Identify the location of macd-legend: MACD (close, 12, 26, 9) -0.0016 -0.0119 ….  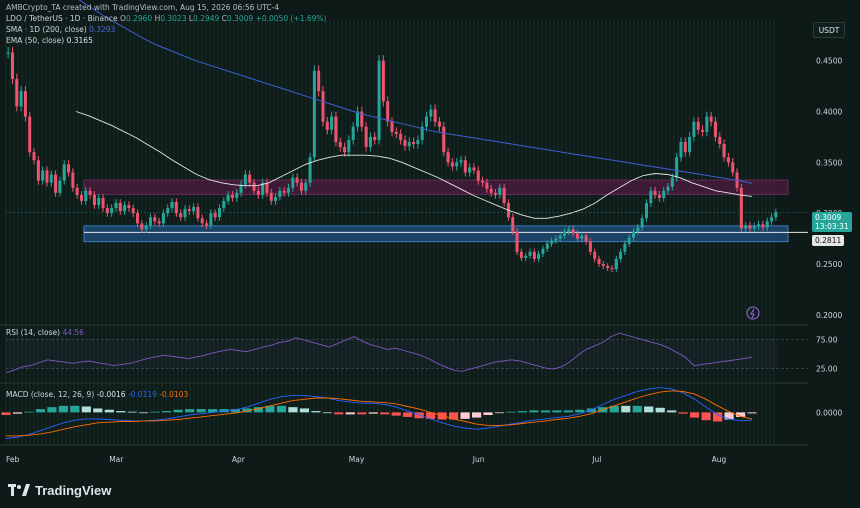
(97, 394).